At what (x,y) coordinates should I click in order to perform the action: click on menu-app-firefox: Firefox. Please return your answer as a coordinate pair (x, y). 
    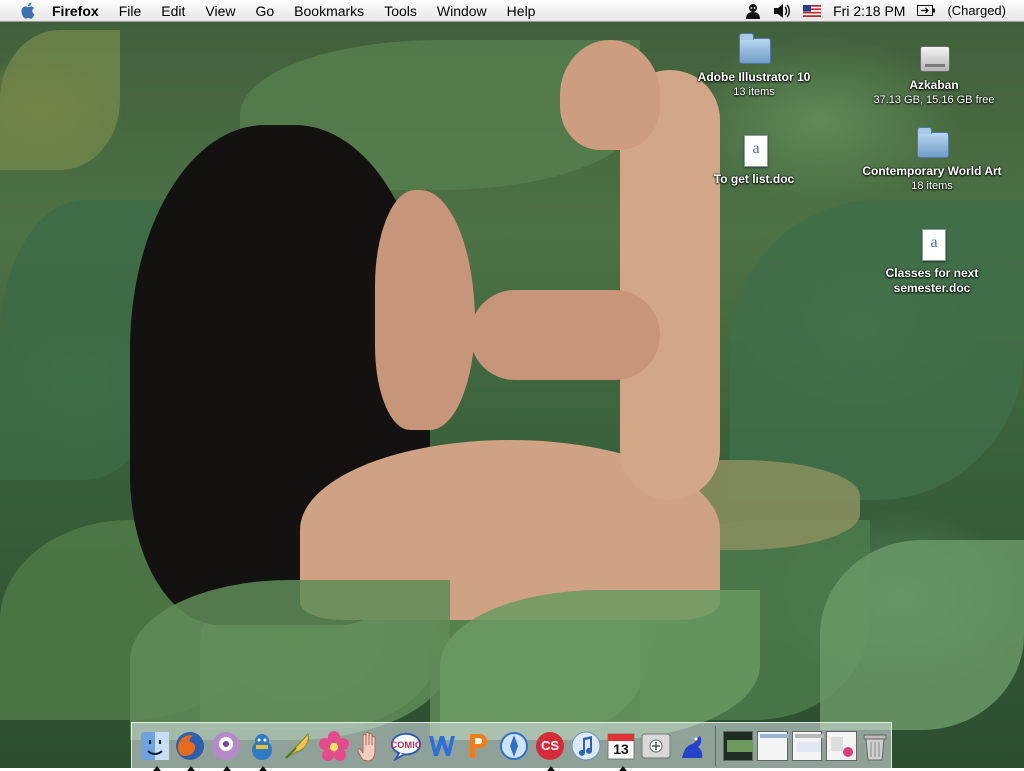
    Looking at the image, I should click on (77, 11).